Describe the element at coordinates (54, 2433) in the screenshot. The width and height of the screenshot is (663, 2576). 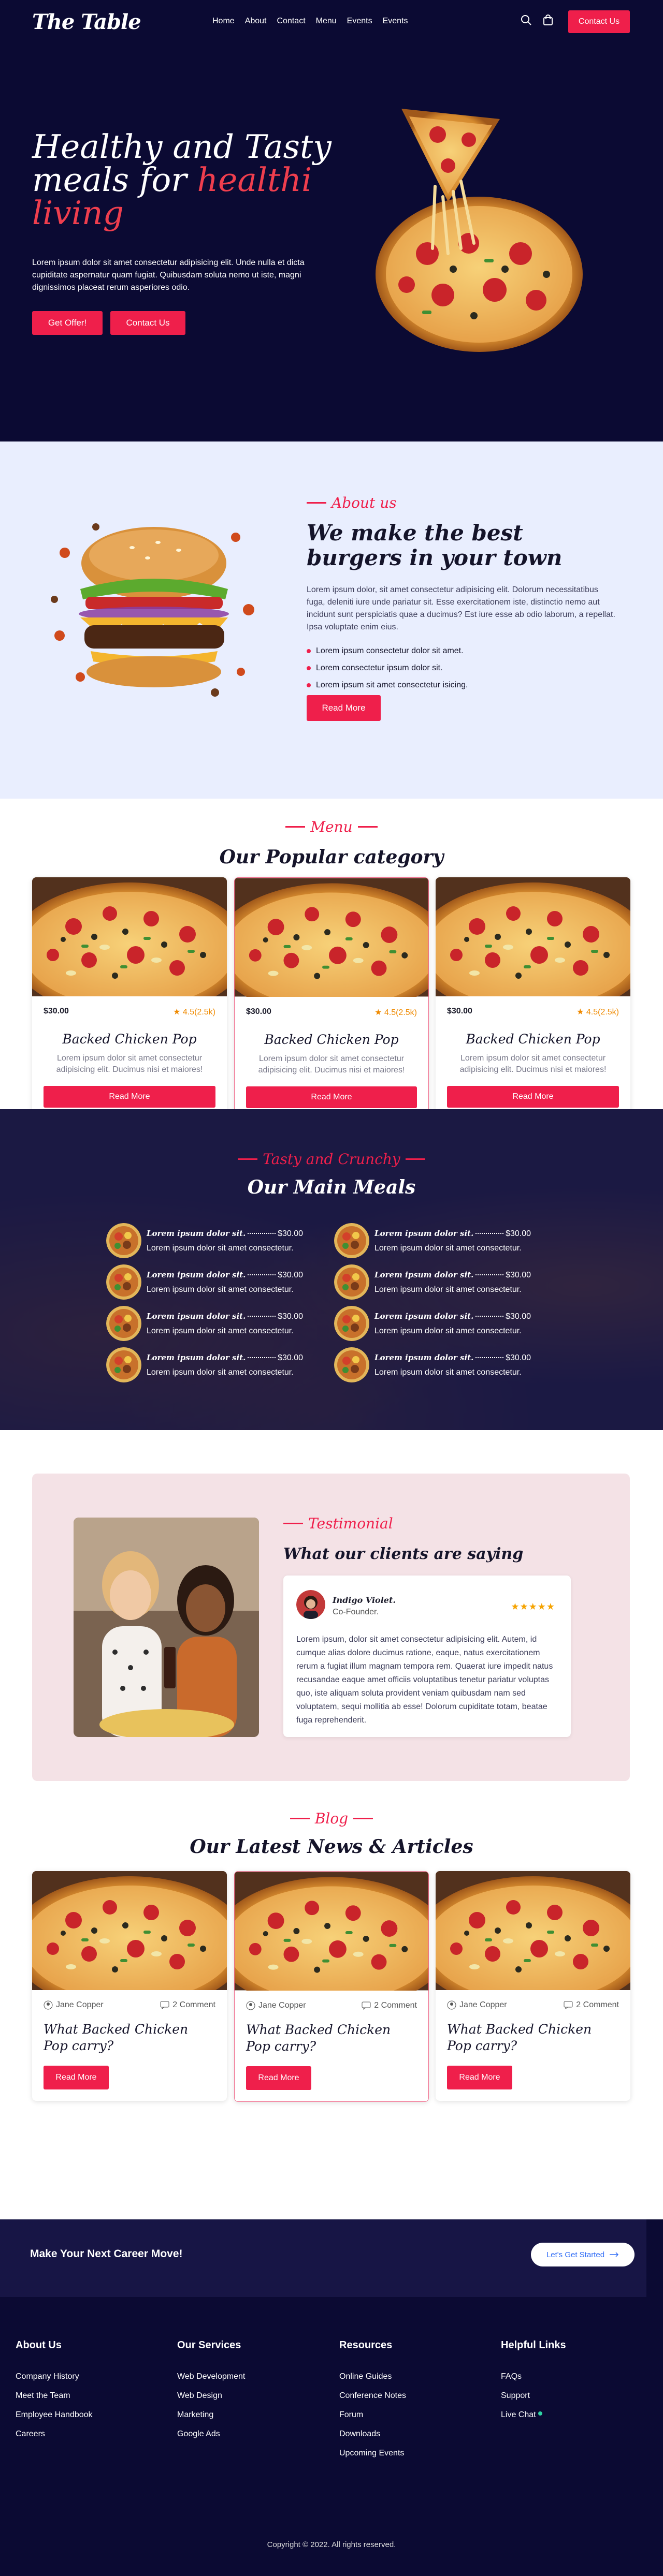
I see `footer-link: Careers` at that location.